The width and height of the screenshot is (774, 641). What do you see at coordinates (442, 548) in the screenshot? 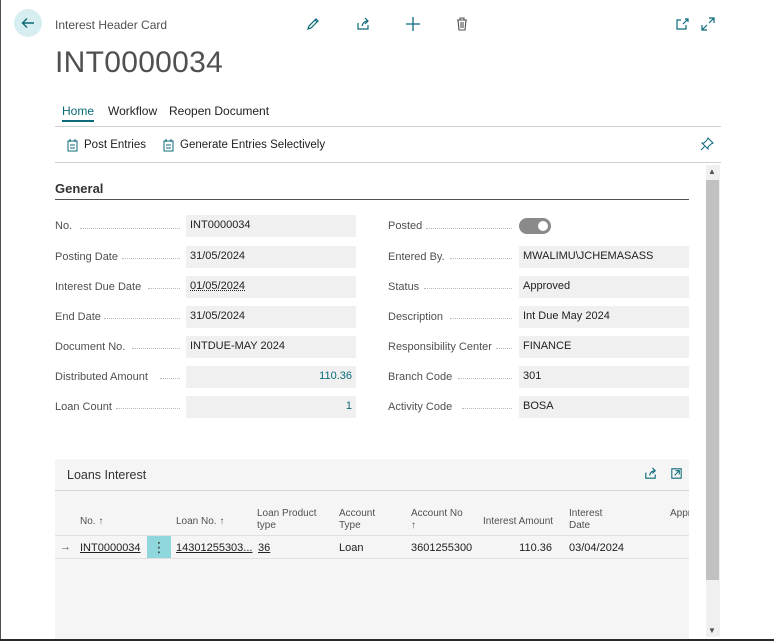
I see `cell-account-no: 3601255300` at bounding box center [442, 548].